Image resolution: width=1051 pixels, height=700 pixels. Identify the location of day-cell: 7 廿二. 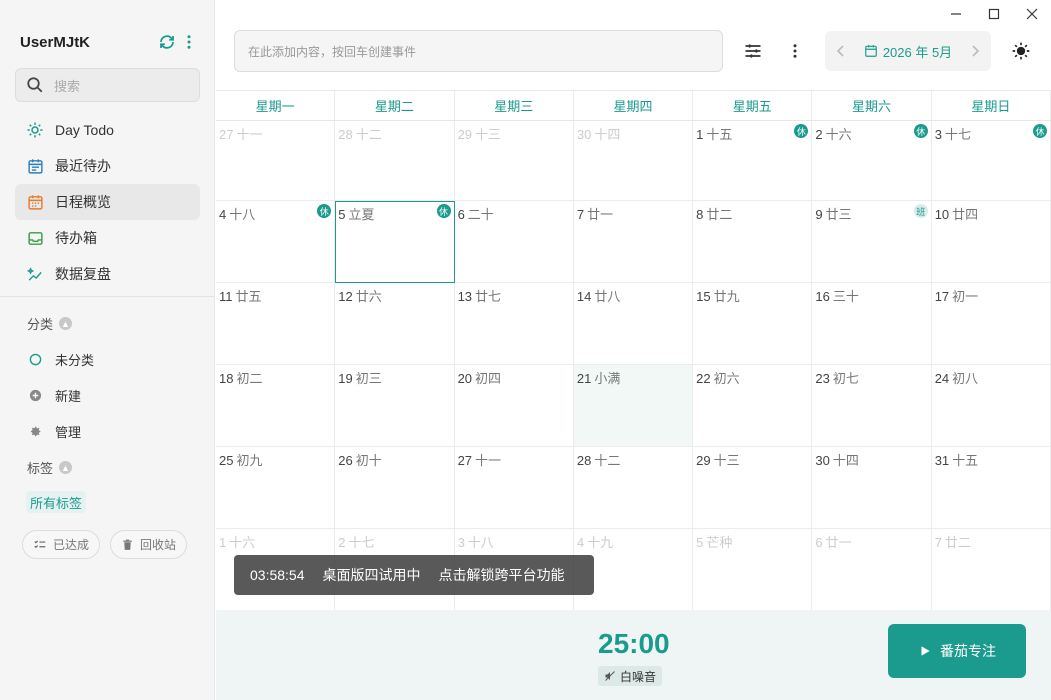
(991, 570).